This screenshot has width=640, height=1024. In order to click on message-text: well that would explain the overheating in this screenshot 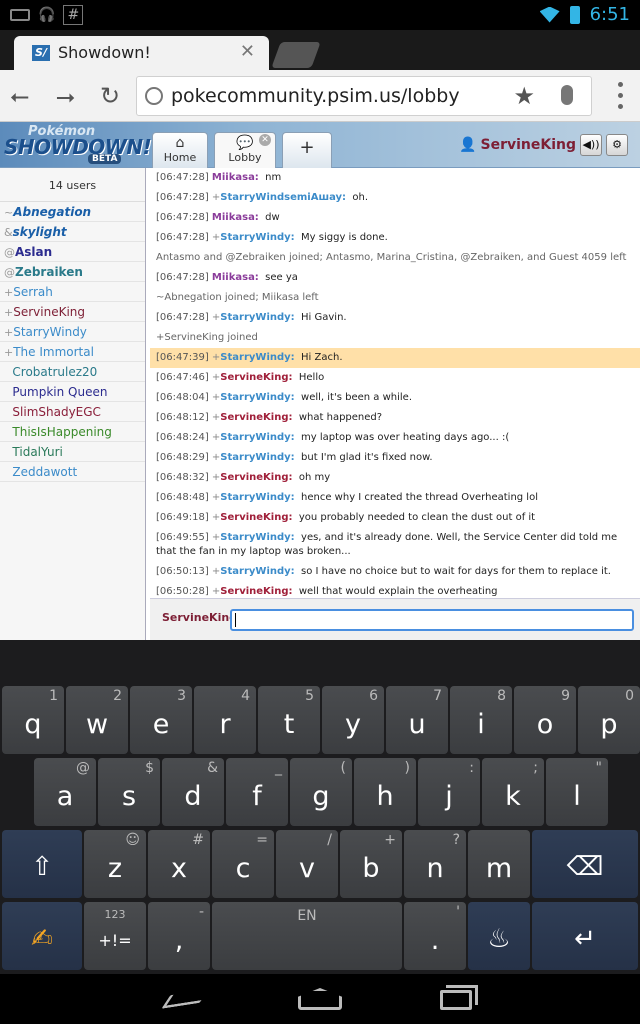, I will do `click(395, 591)`.